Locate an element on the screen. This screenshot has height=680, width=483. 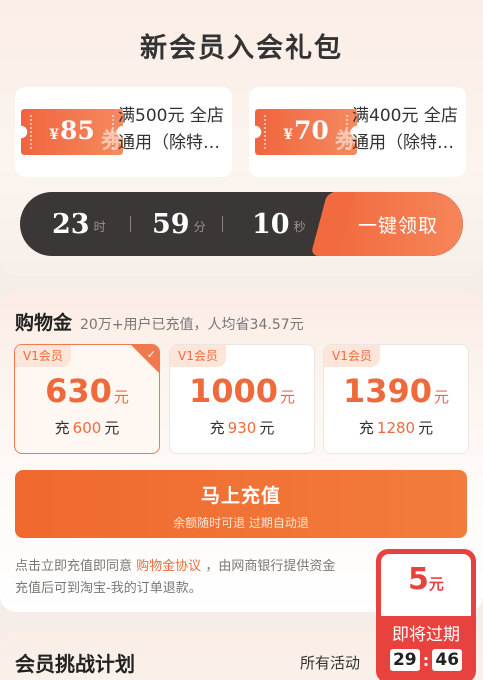
tier-option-1390: V1会员 1390 元 充 1280 元 is located at coordinates (396, 399).